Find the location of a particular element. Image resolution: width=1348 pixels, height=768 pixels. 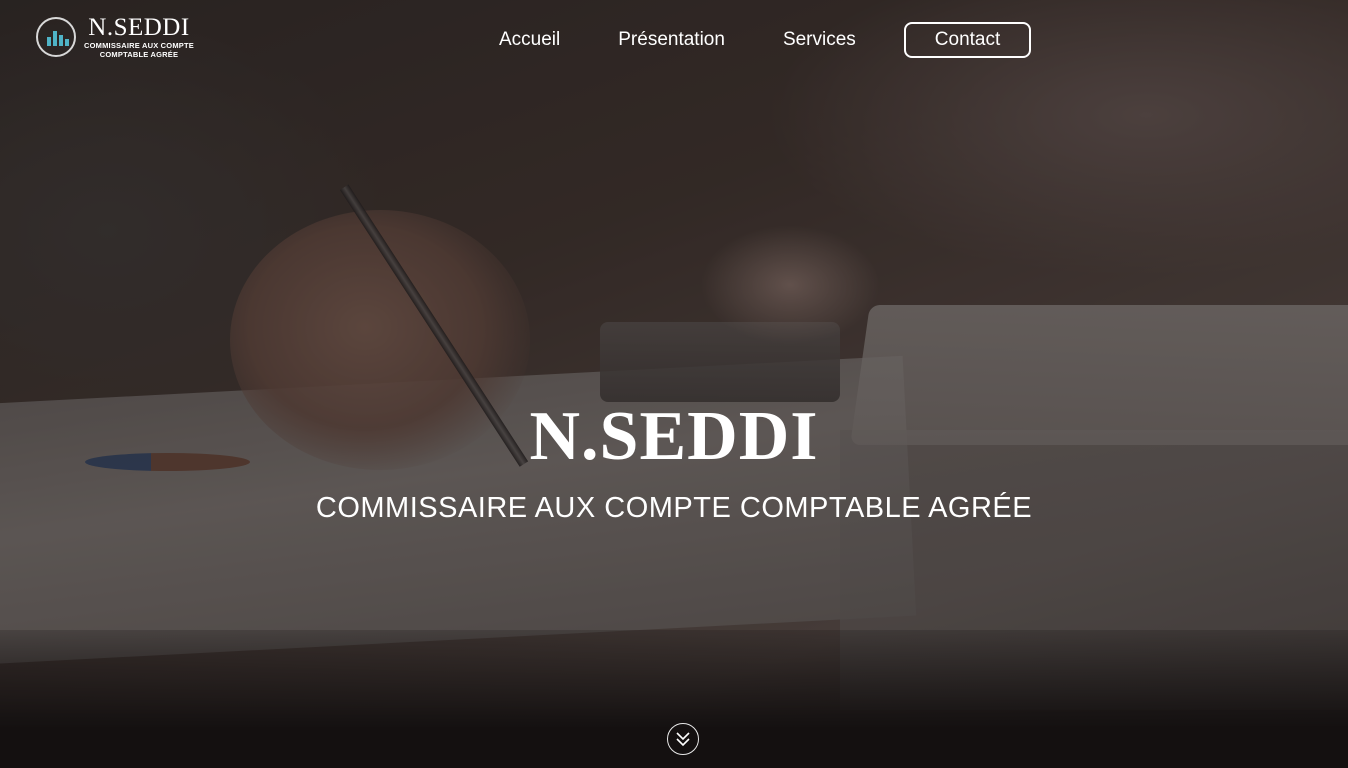

main-nav: Accueil Présentation Services Contact is located at coordinates (751, 40).